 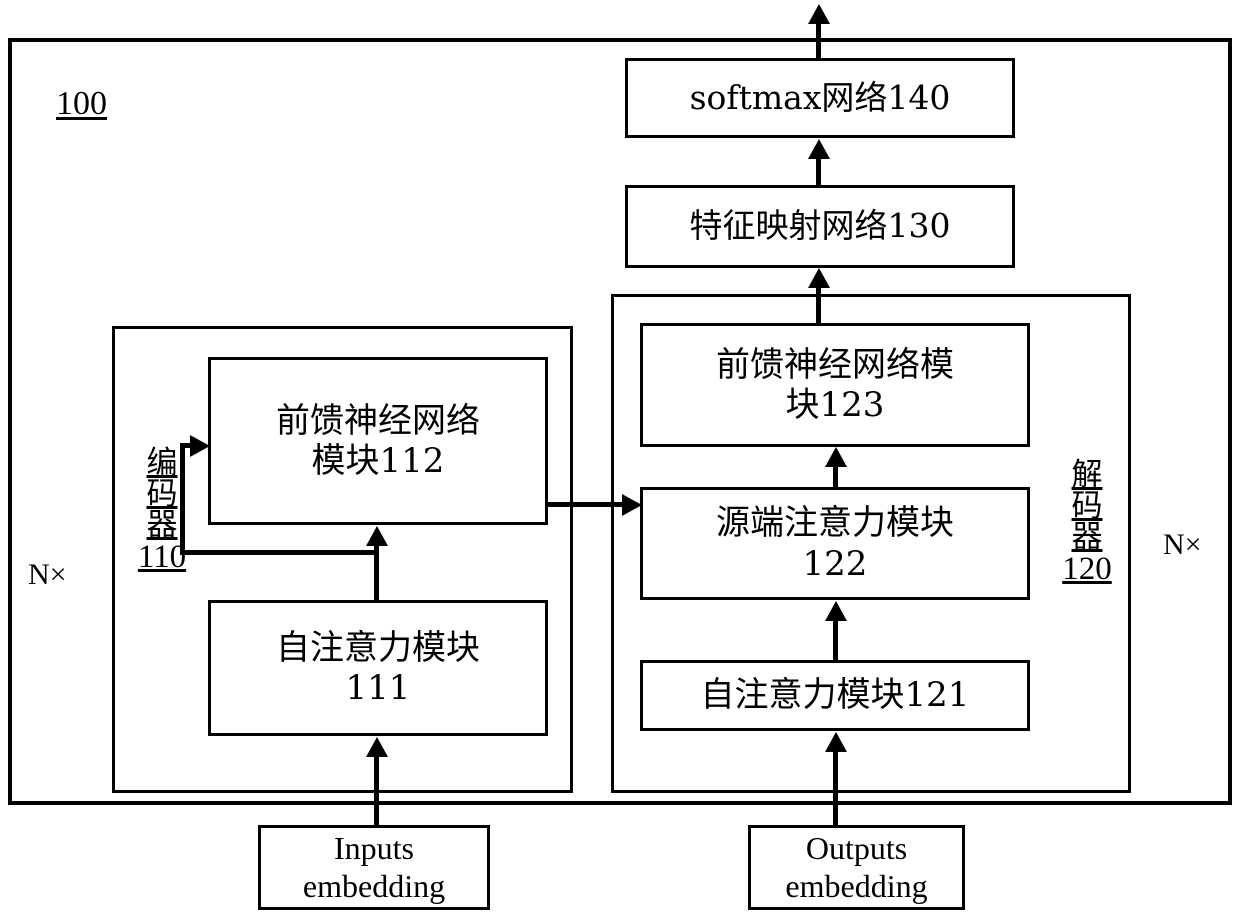 What do you see at coordinates (378, 441) in the screenshot?
I see `encoder-ffn-module-box: 前馈神经网络 模块112` at bounding box center [378, 441].